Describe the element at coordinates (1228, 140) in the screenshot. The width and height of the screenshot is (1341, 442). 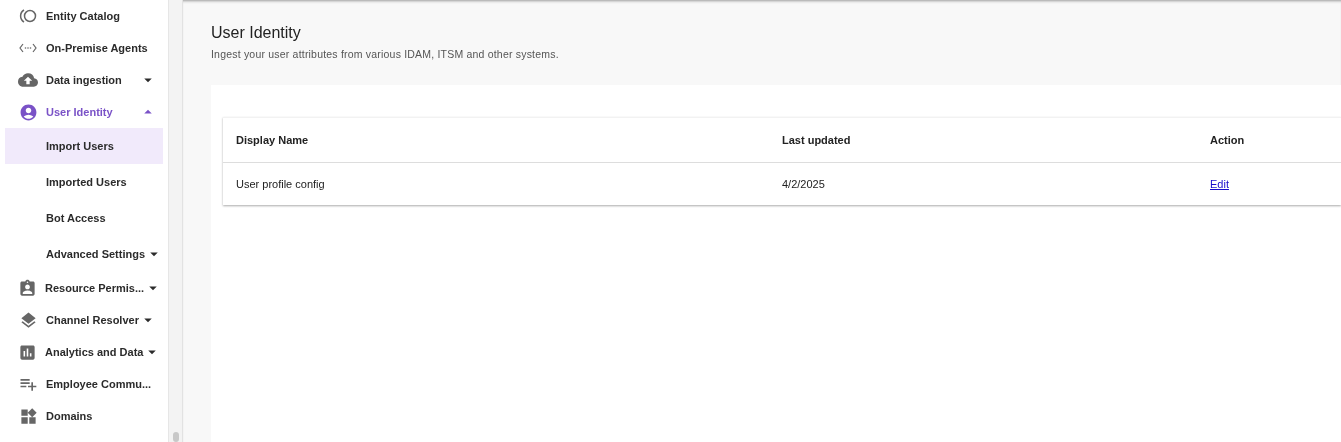
I see `column-header: Action` at that location.